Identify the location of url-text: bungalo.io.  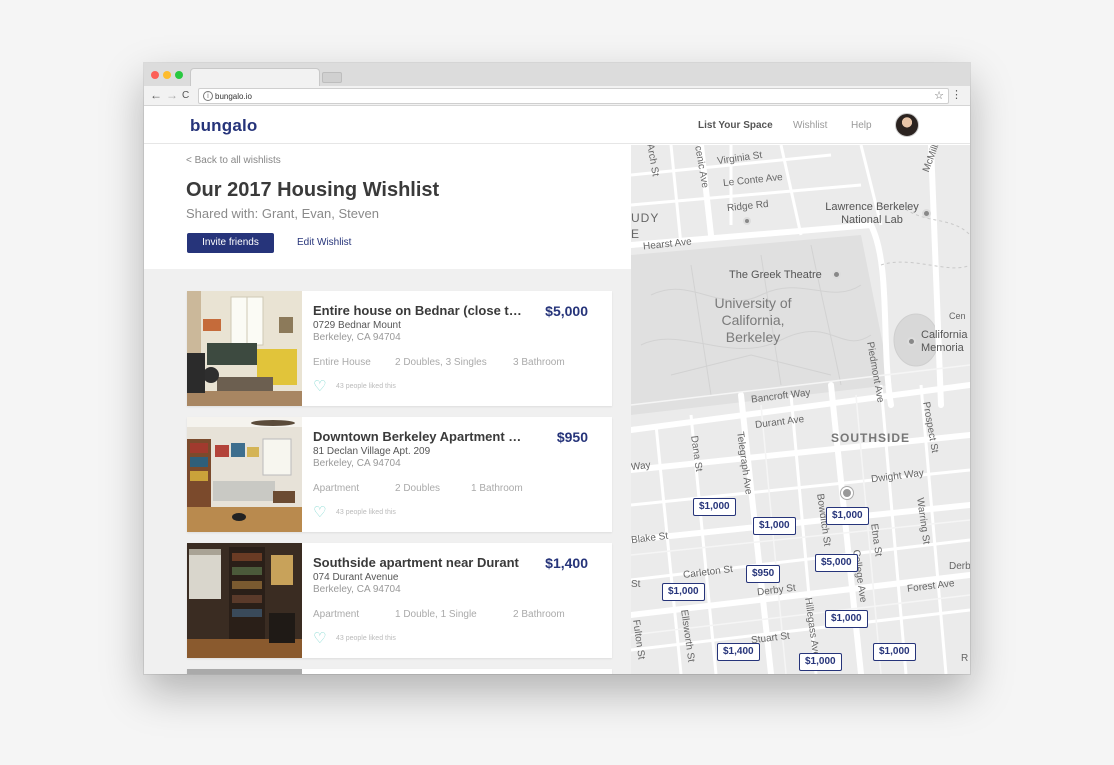
(233, 96).